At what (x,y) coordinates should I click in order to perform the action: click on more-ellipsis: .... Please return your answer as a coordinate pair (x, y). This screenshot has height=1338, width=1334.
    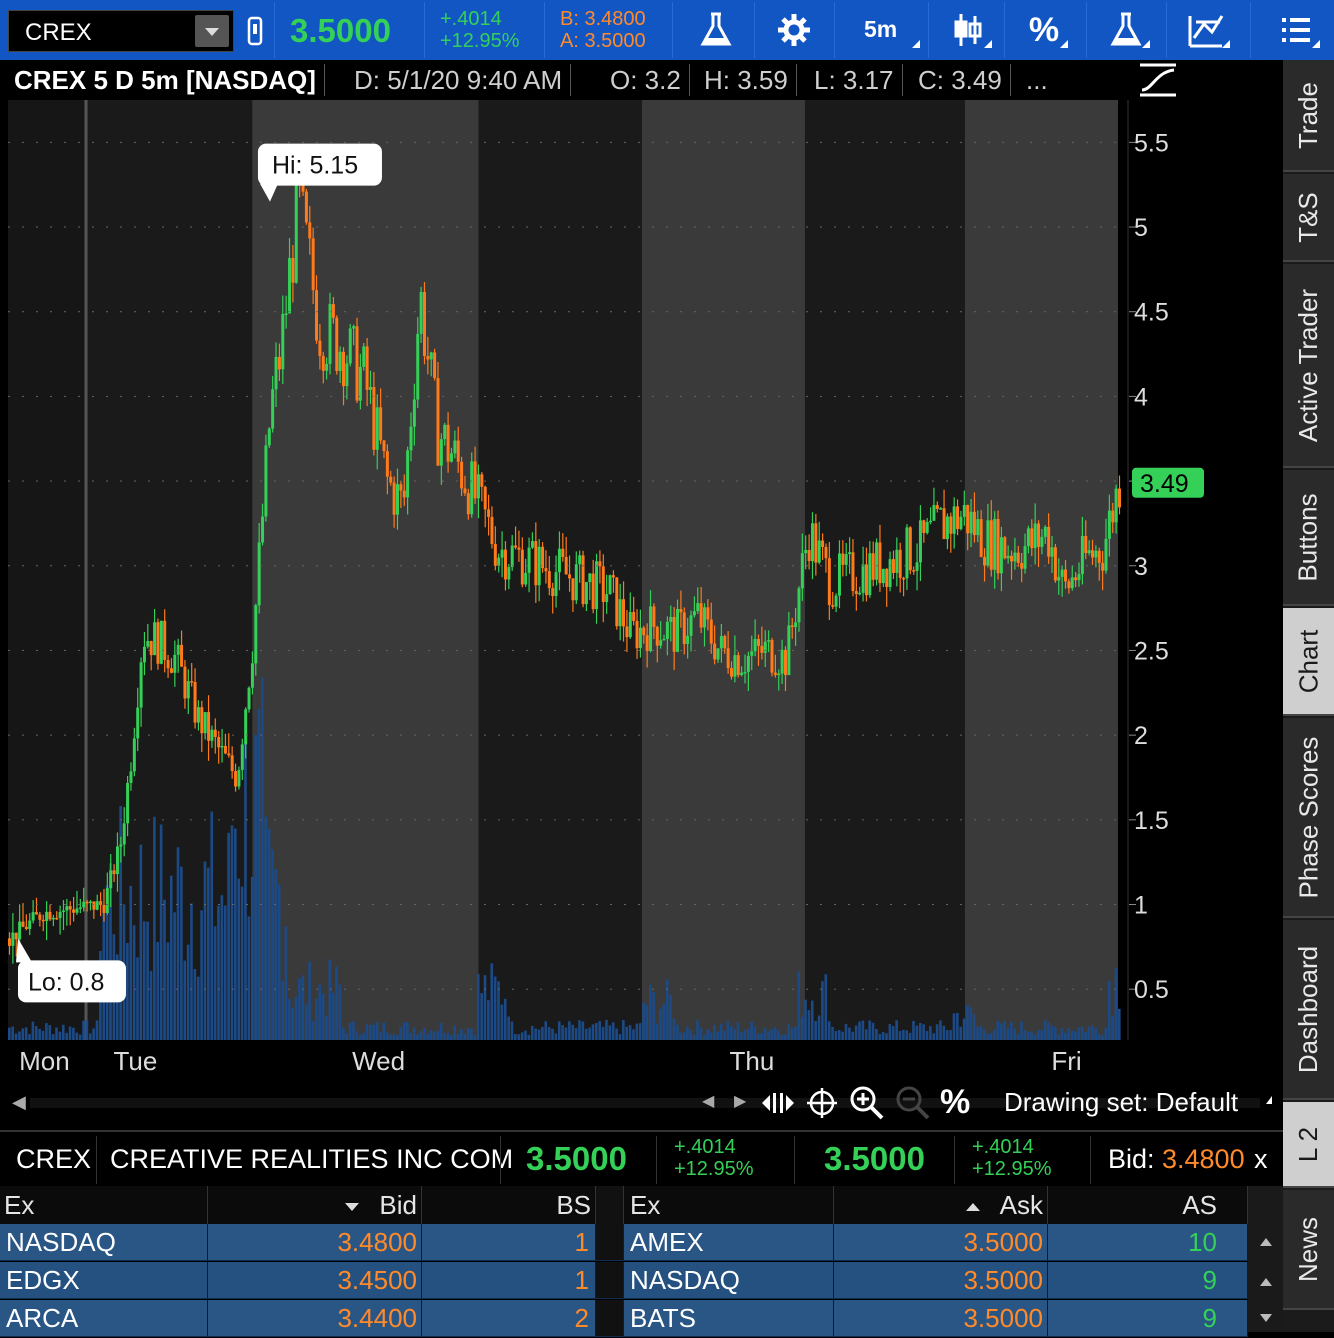
    Looking at the image, I should click on (1037, 80).